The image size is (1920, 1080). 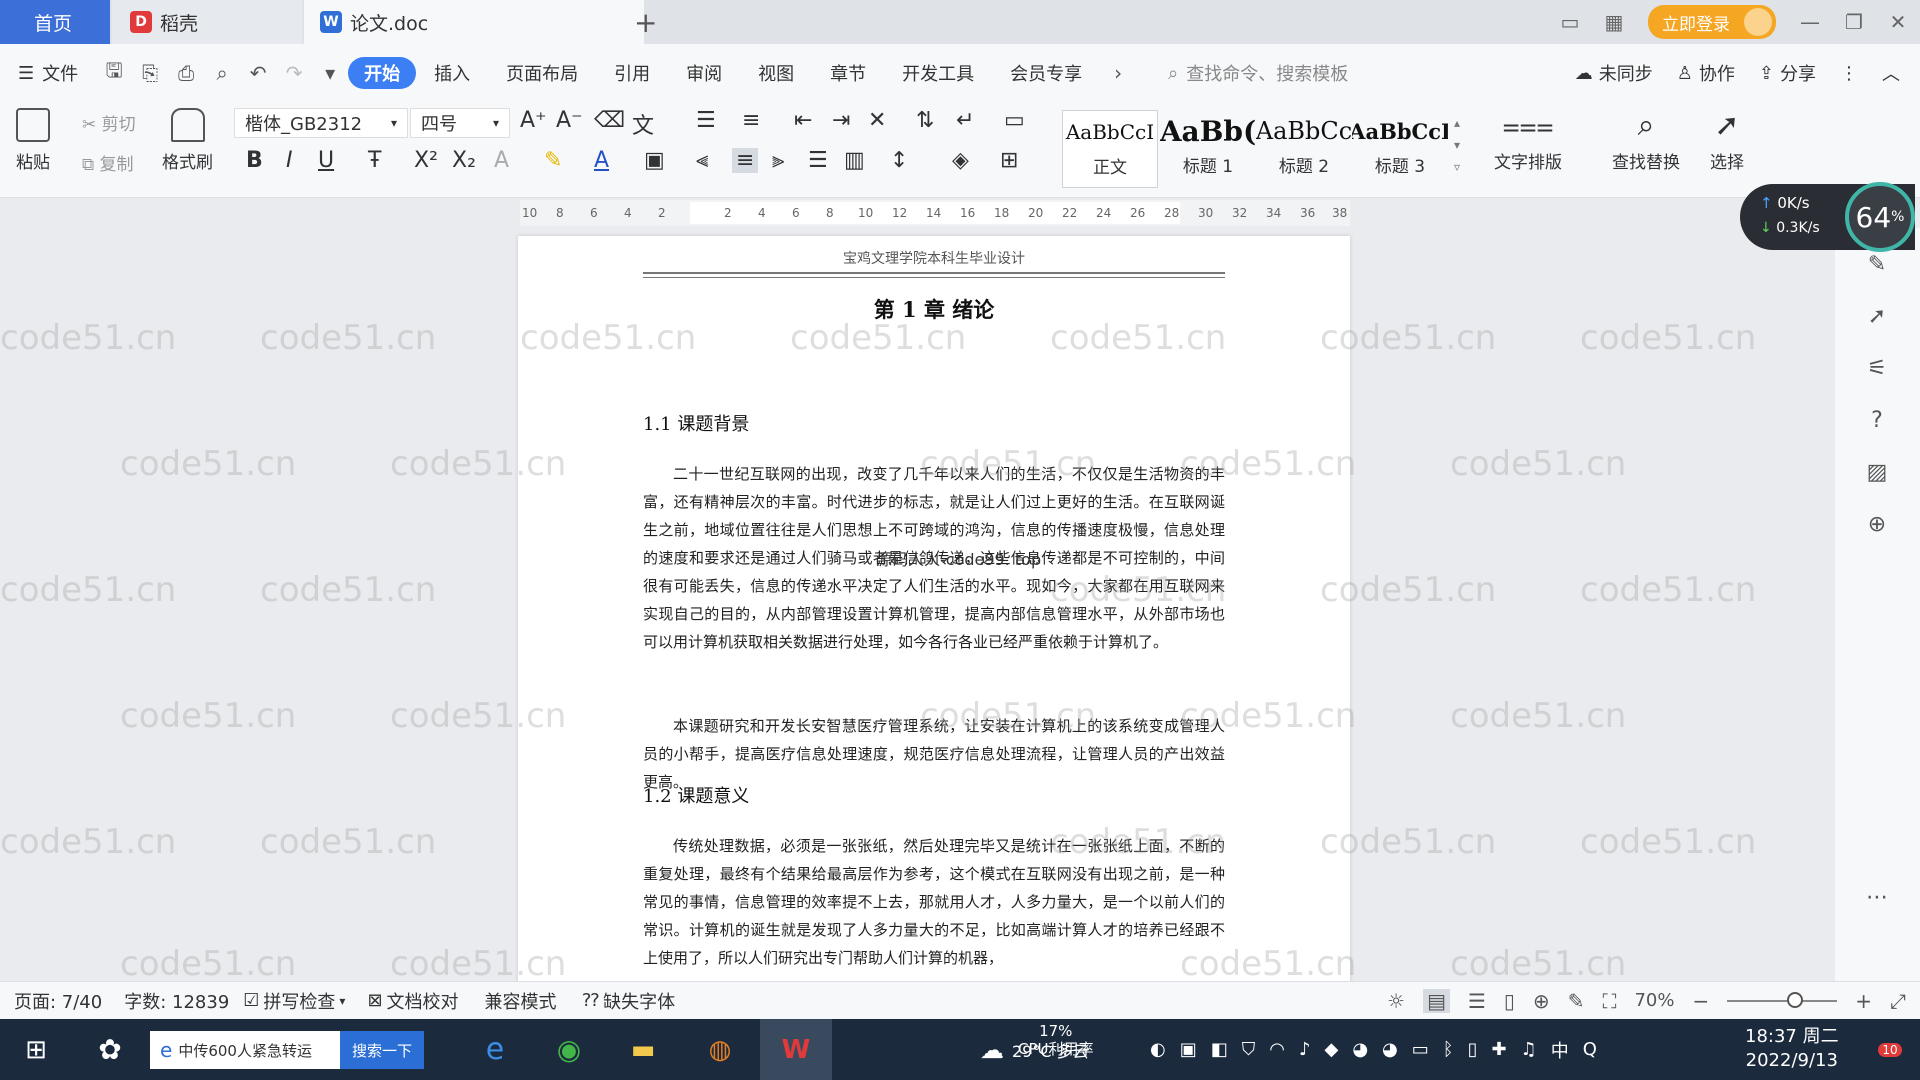 What do you see at coordinates (1436, 1000) in the screenshot?
I see `page-view-icon: ▤` at bounding box center [1436, 1000].